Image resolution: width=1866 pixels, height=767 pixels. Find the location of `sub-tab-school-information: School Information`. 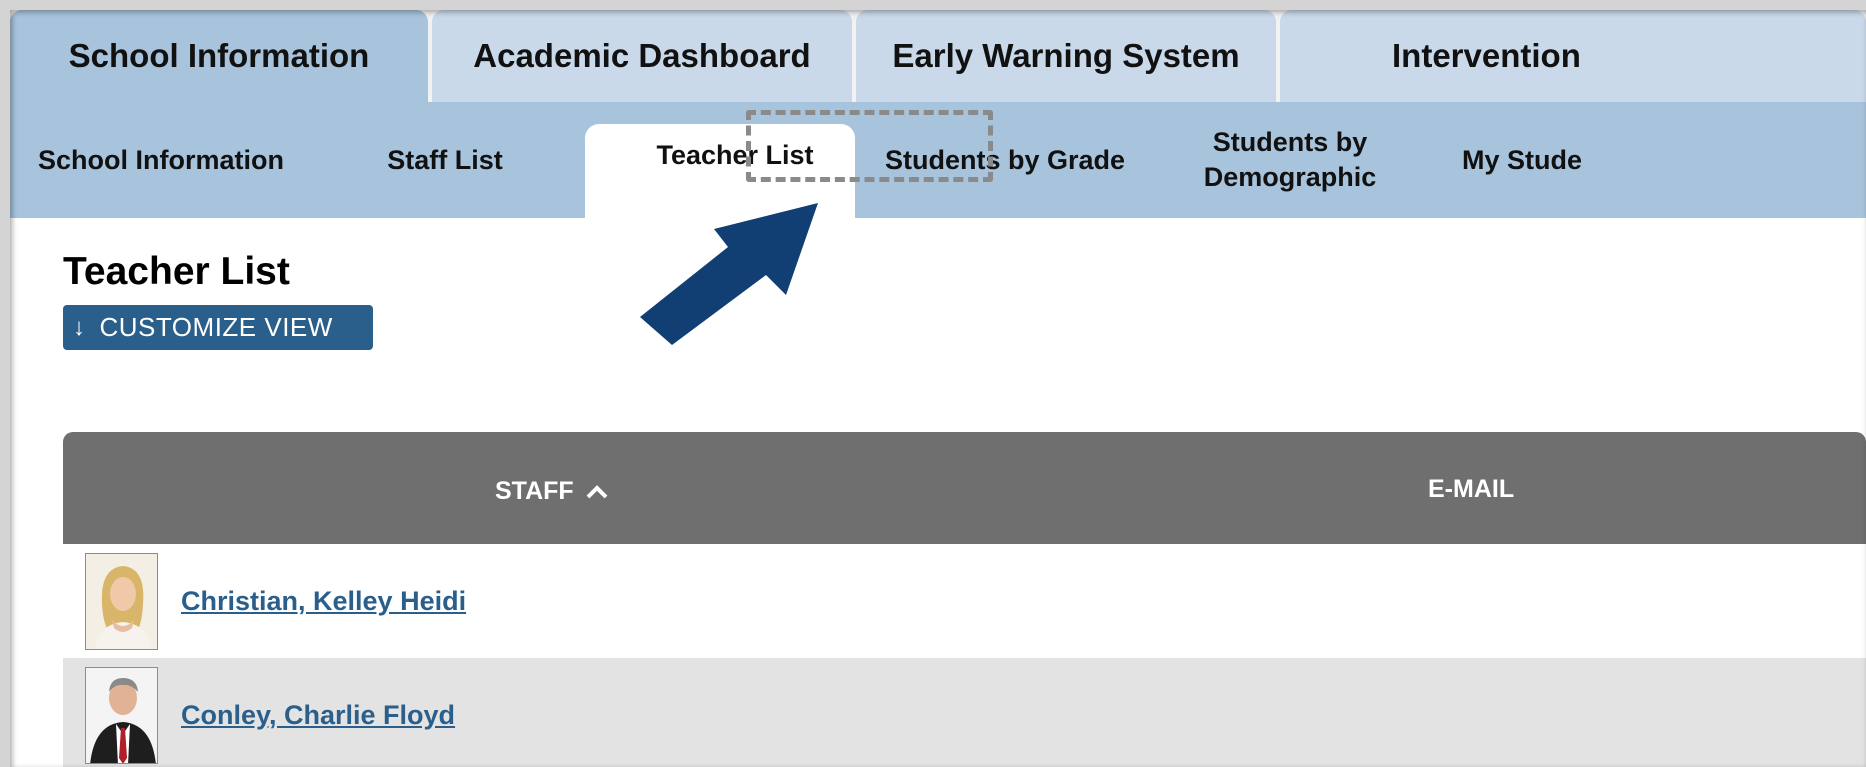

sub-tab-school-information: School Information is located at coordinates (161, 160).